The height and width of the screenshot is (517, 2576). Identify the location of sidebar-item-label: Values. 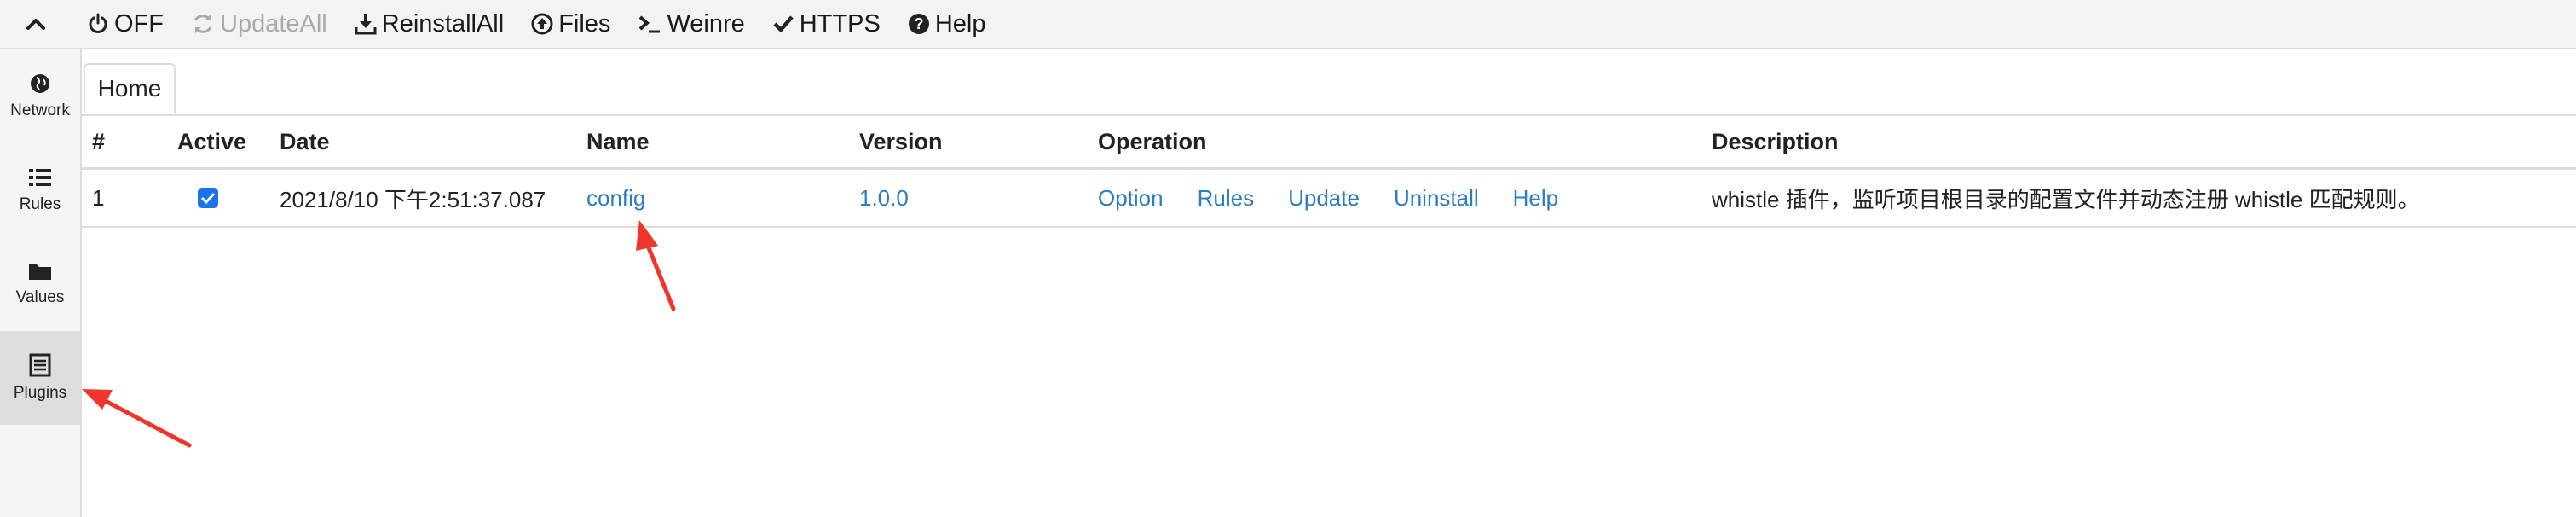
(40, 297).